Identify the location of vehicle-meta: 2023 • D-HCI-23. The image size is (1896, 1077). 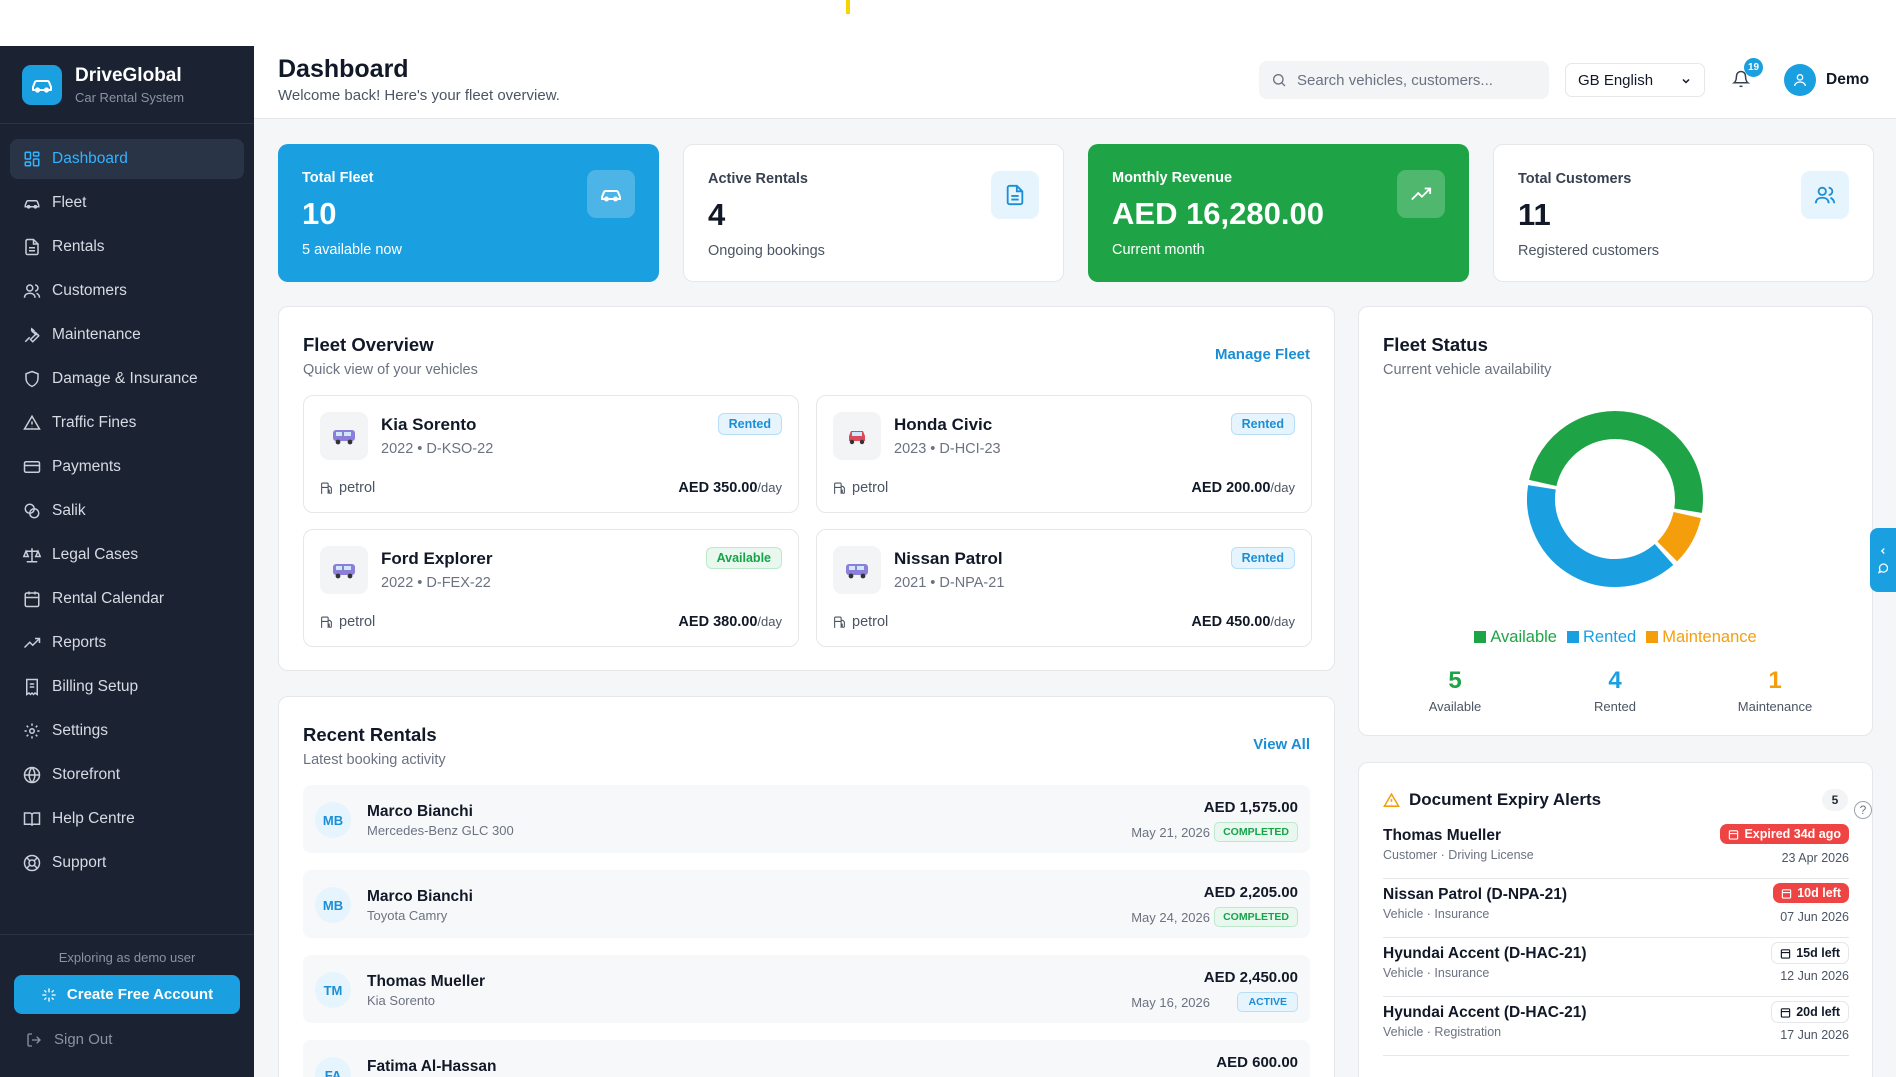
(947, 449).